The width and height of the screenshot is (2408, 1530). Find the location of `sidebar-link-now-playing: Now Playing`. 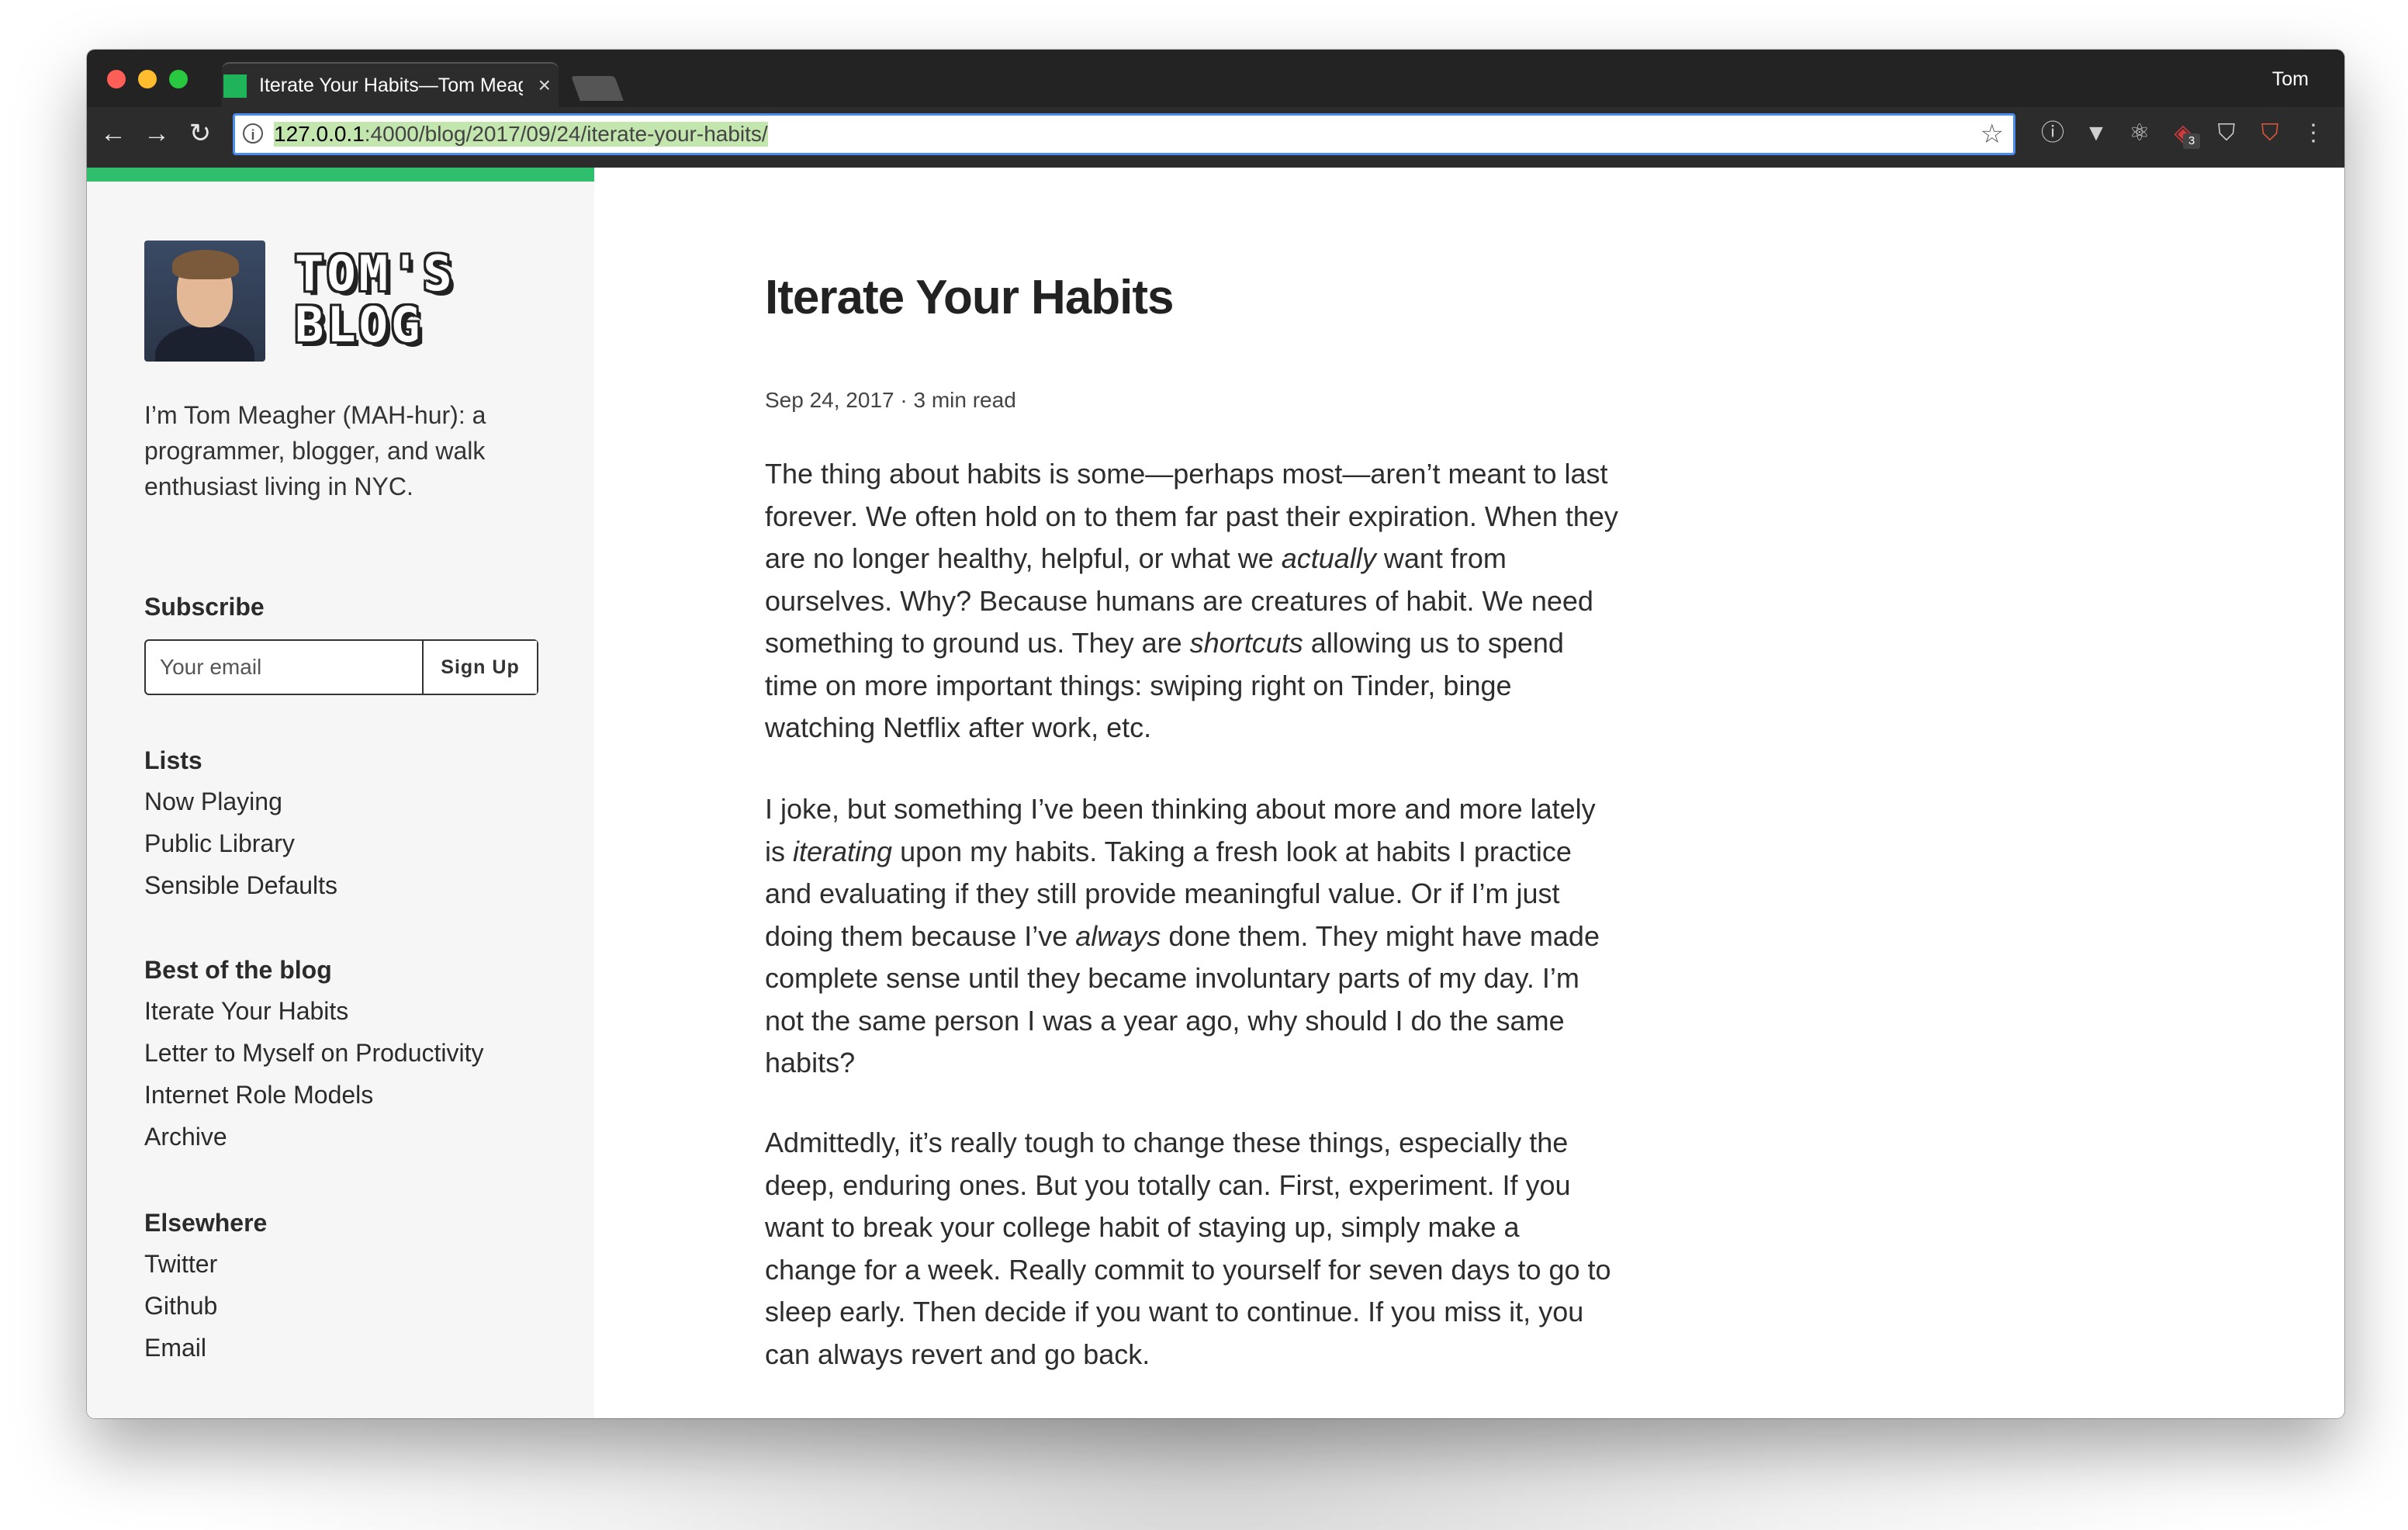

sidebar-link-now-playing: Now Playing is located at coordinates (240, 801).